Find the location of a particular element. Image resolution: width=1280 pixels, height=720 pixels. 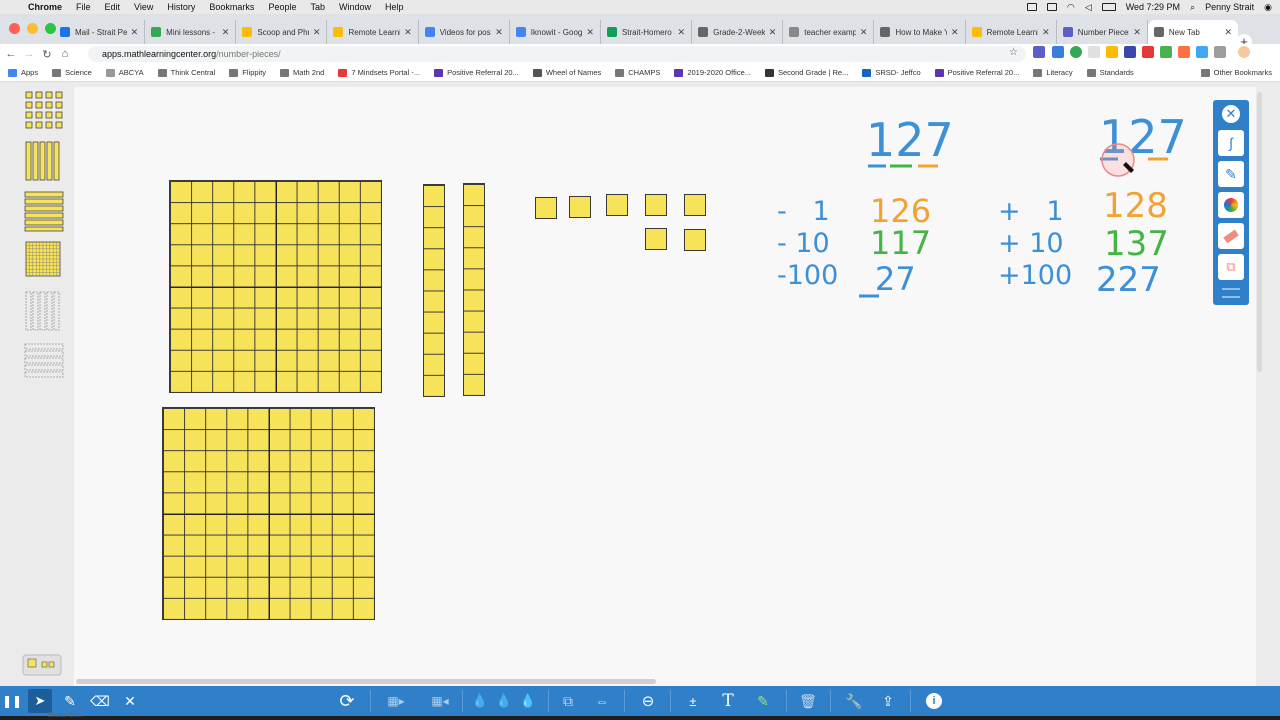

horizontal-scrollbar is located at coordinates (366, 681).